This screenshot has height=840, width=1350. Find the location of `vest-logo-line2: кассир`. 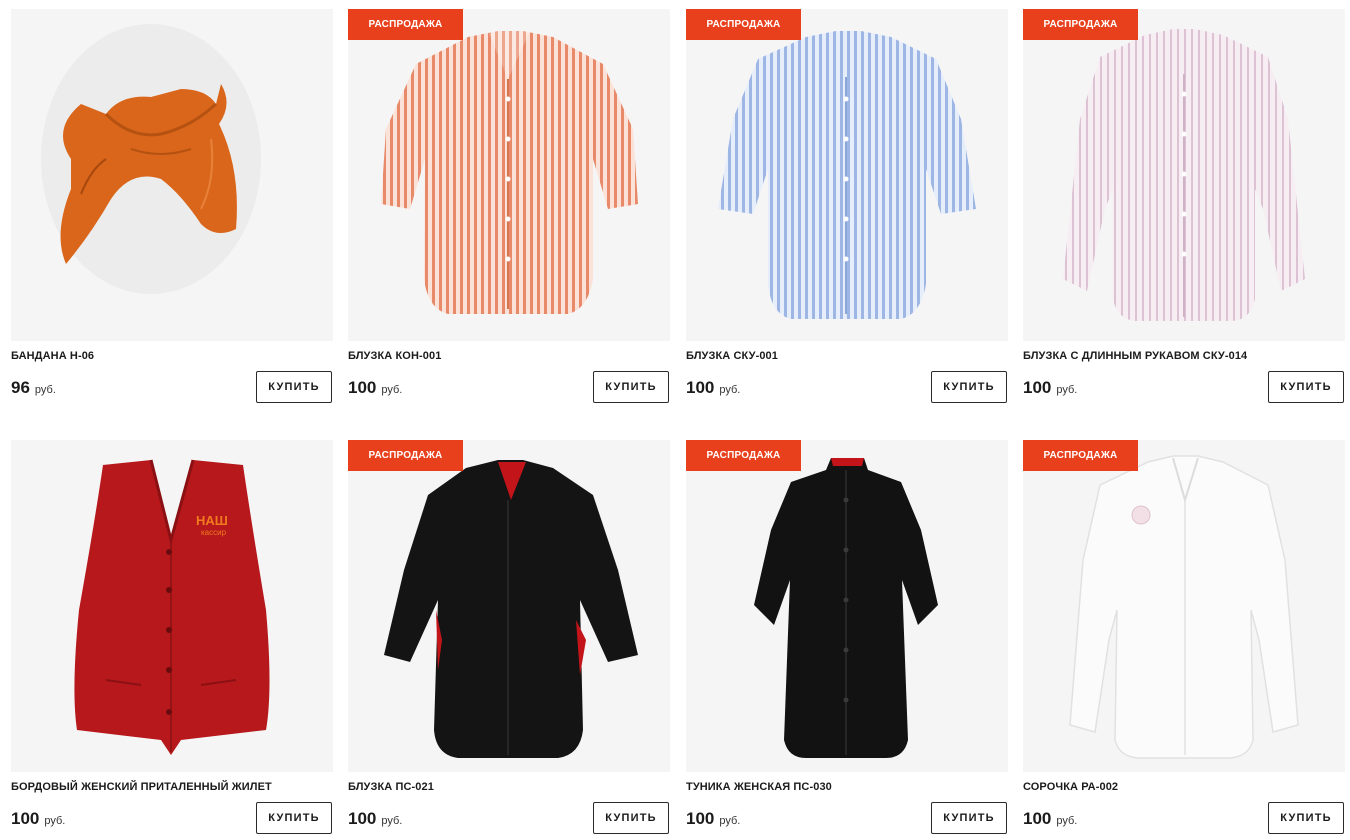

vest-logo-line2: кассир is located at coordinates (214, 532).